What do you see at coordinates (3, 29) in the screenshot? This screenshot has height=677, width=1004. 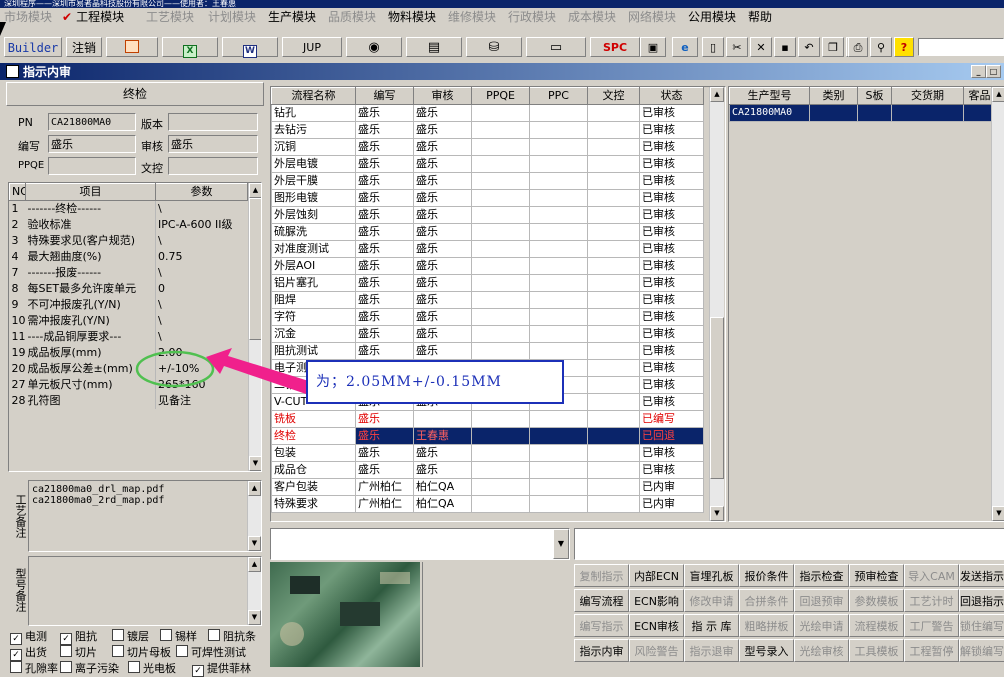 I see `mouse-cursor-icon` at bounding box center [3, 29].